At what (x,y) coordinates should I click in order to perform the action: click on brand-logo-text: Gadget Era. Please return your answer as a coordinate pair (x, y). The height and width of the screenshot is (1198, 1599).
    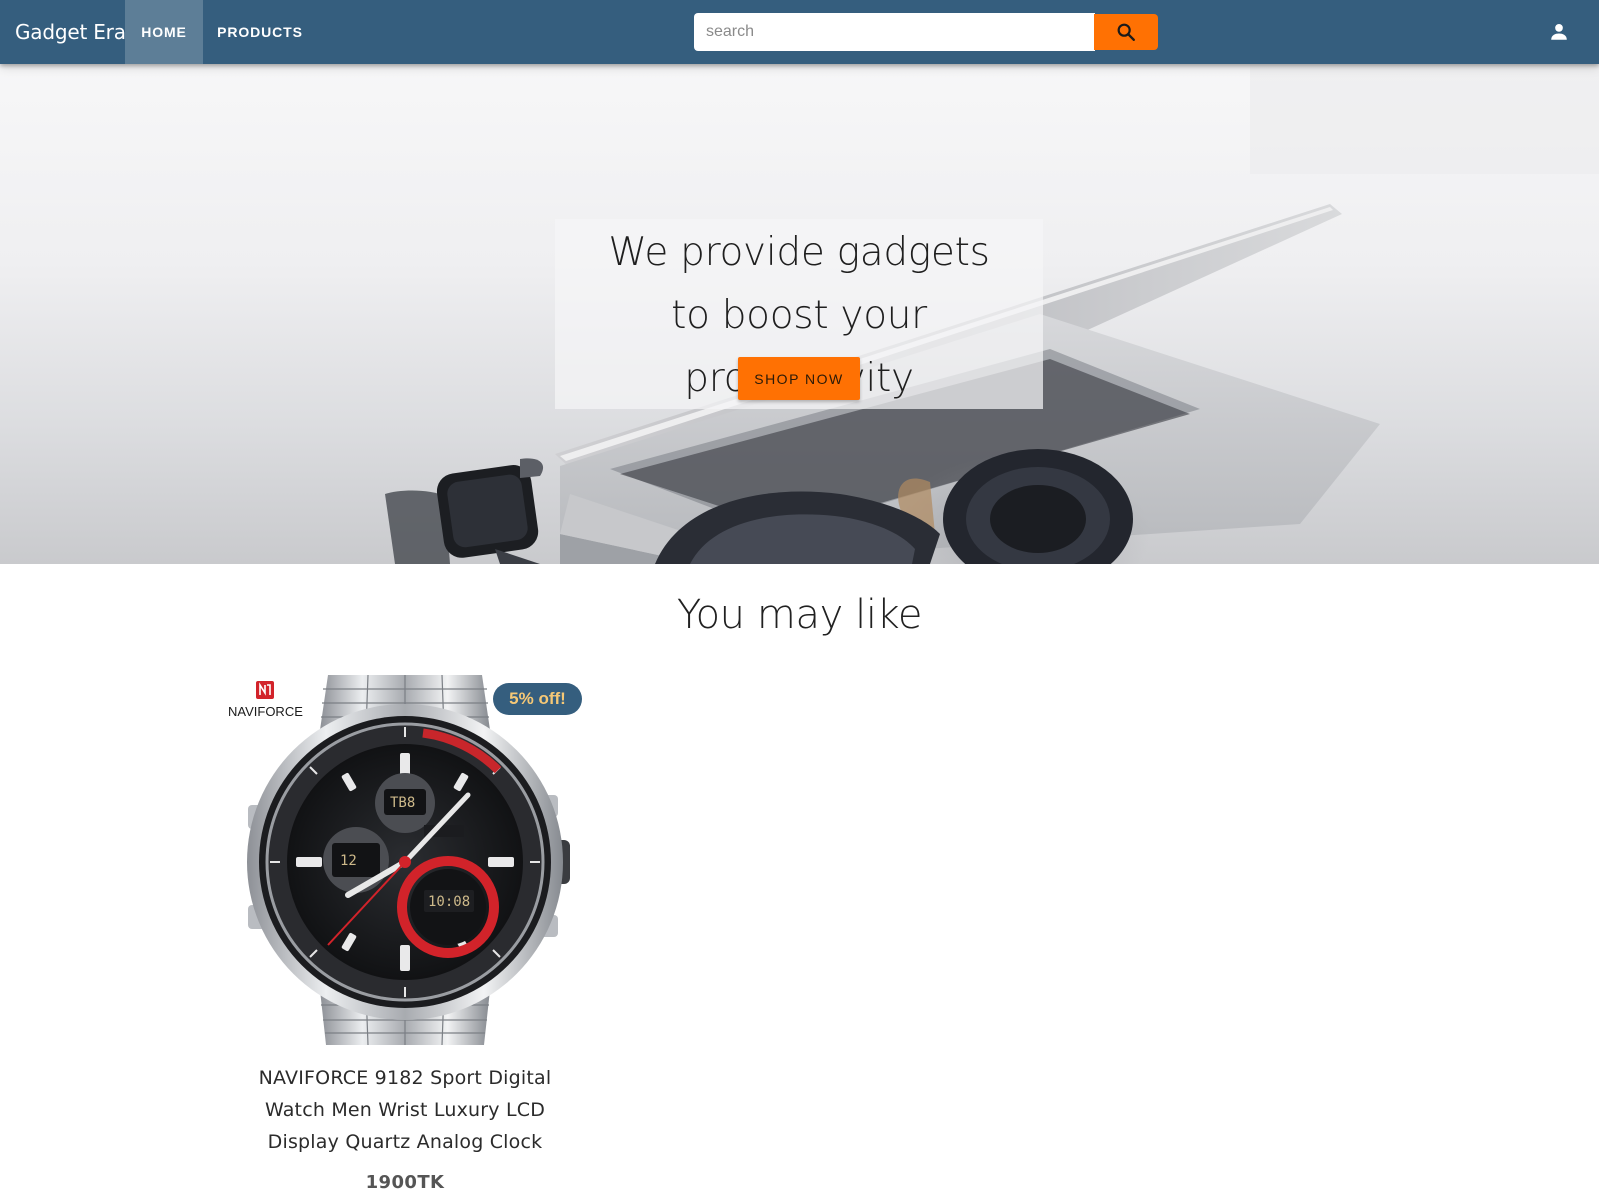
    Looking at the image, I should click on (70, 32).